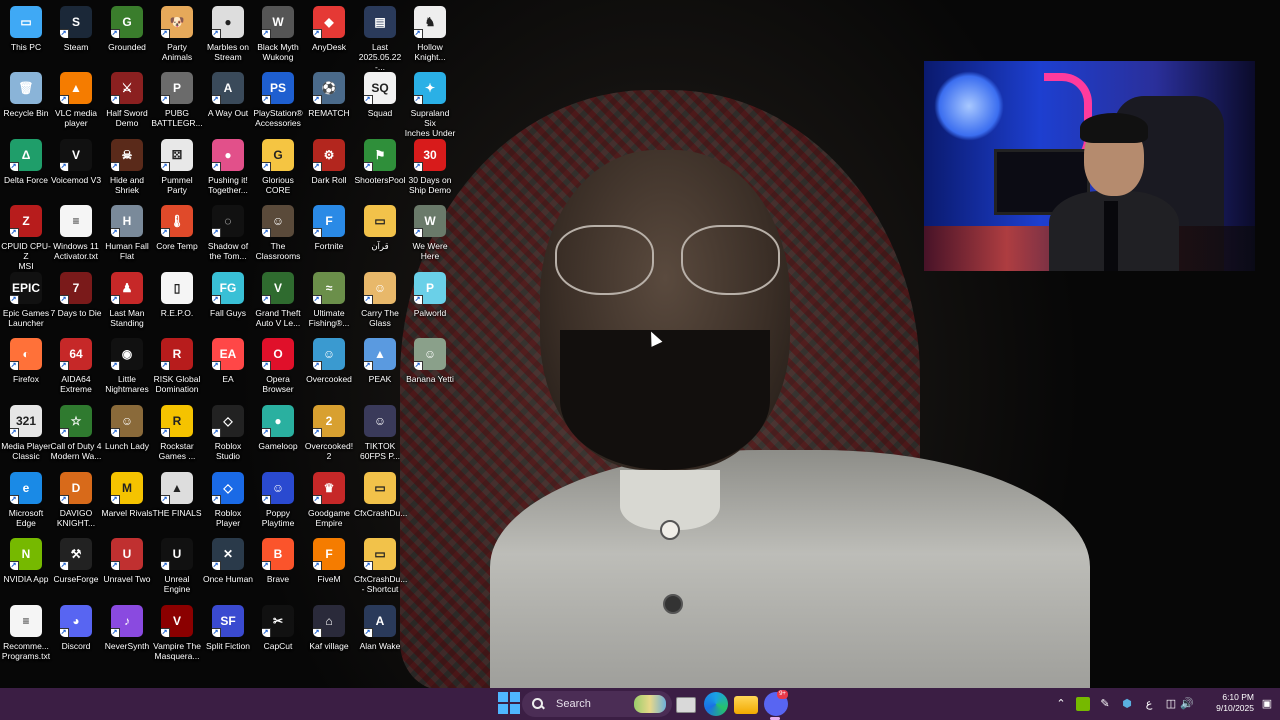 The width and height of the screenshot is (1280, 720). I want to click on desktop-icon: ● ↗ Gameloop, so click(278, 428).